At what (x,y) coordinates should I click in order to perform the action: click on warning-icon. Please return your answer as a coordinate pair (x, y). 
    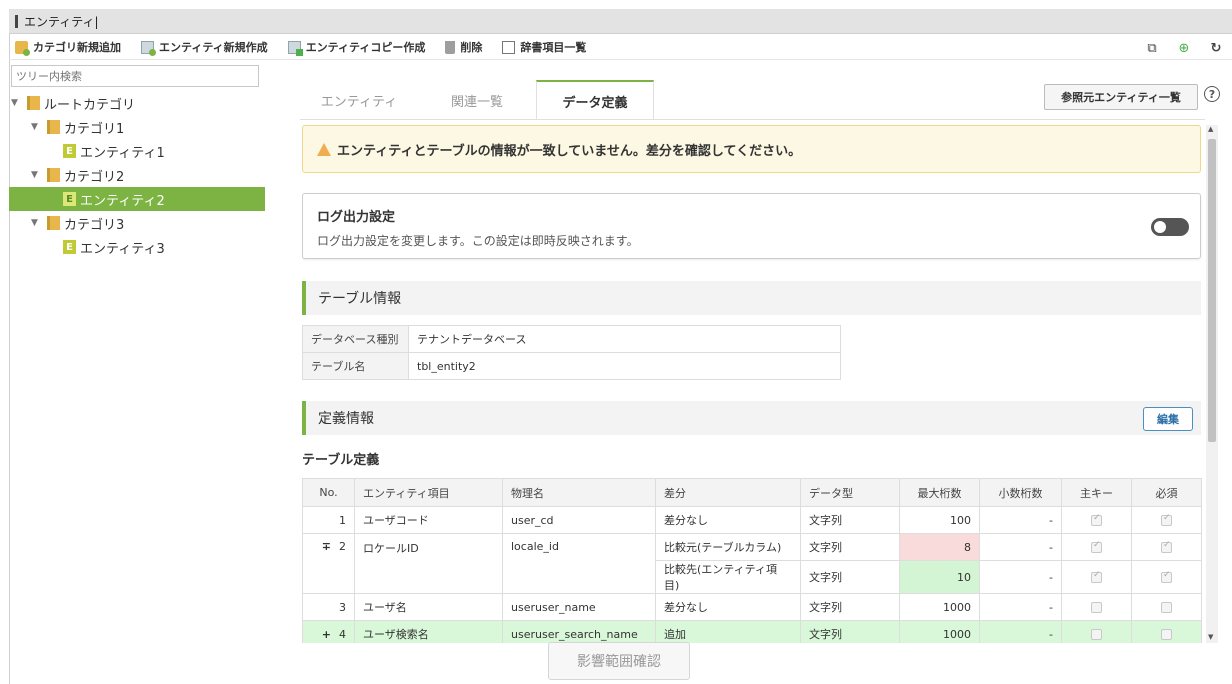
    Looking at the image, I should click on (324, 149).